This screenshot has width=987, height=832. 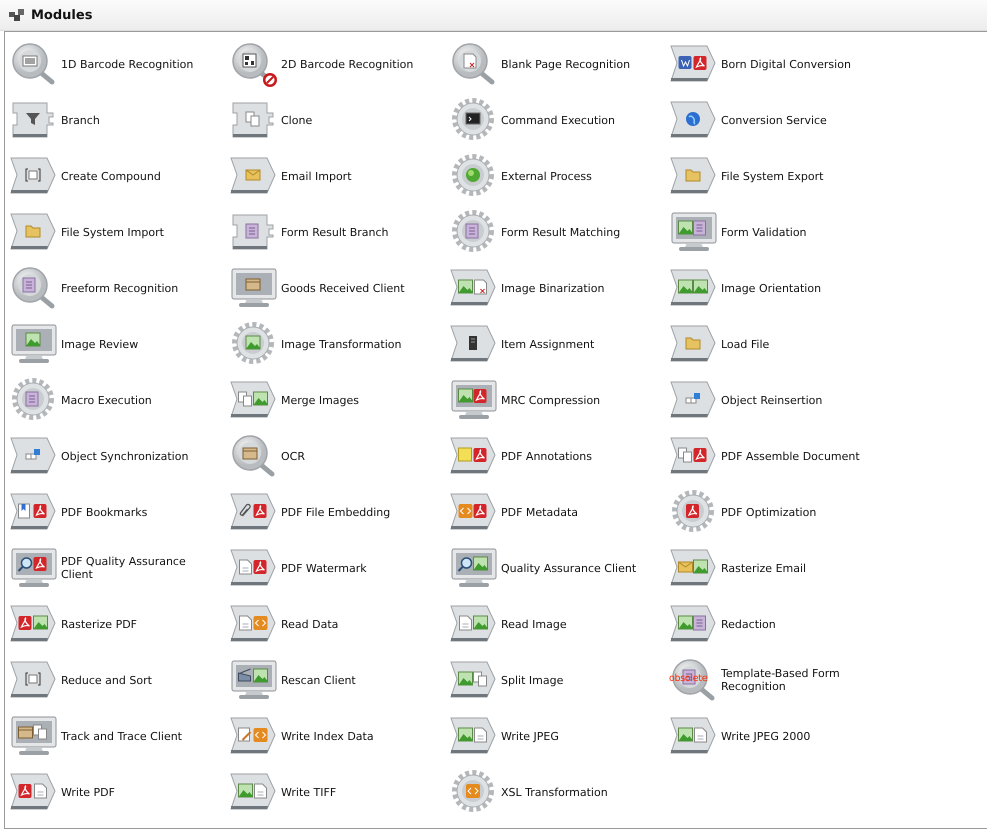 I want to click on module-label: Command Execution, so click(x=558, y=120).